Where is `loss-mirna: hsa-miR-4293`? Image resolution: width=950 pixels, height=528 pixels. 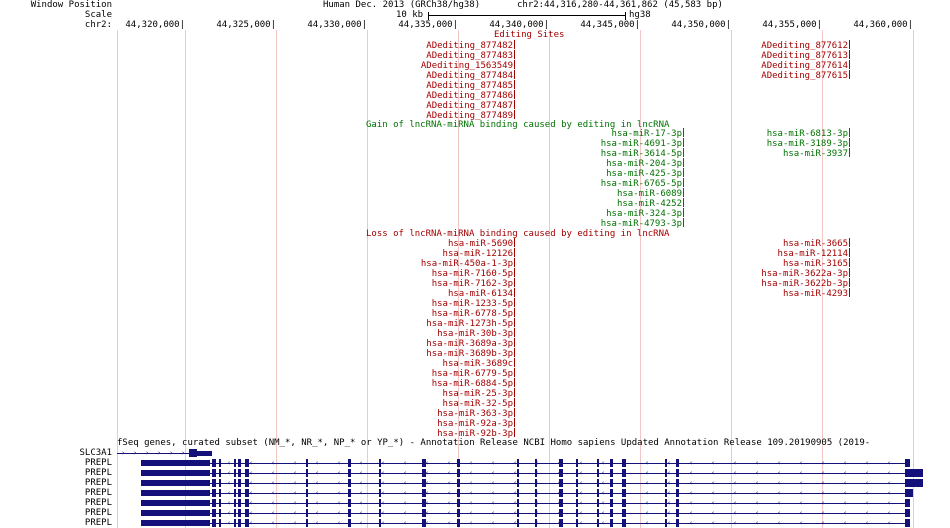 loss-mirna: hsa-miR-4293 is located at coordinates (816, 293).